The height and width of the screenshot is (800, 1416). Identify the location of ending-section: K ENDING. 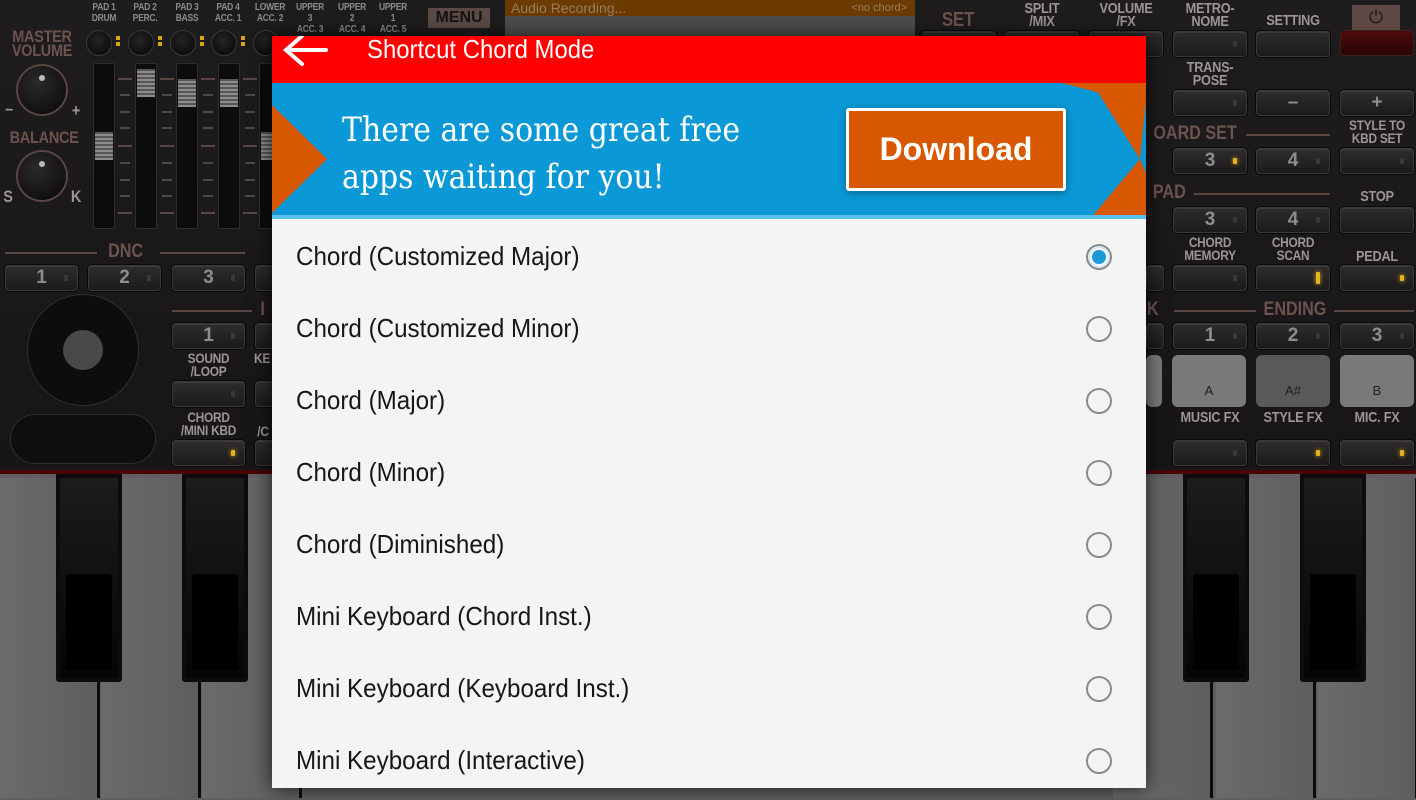
(1280, 309).